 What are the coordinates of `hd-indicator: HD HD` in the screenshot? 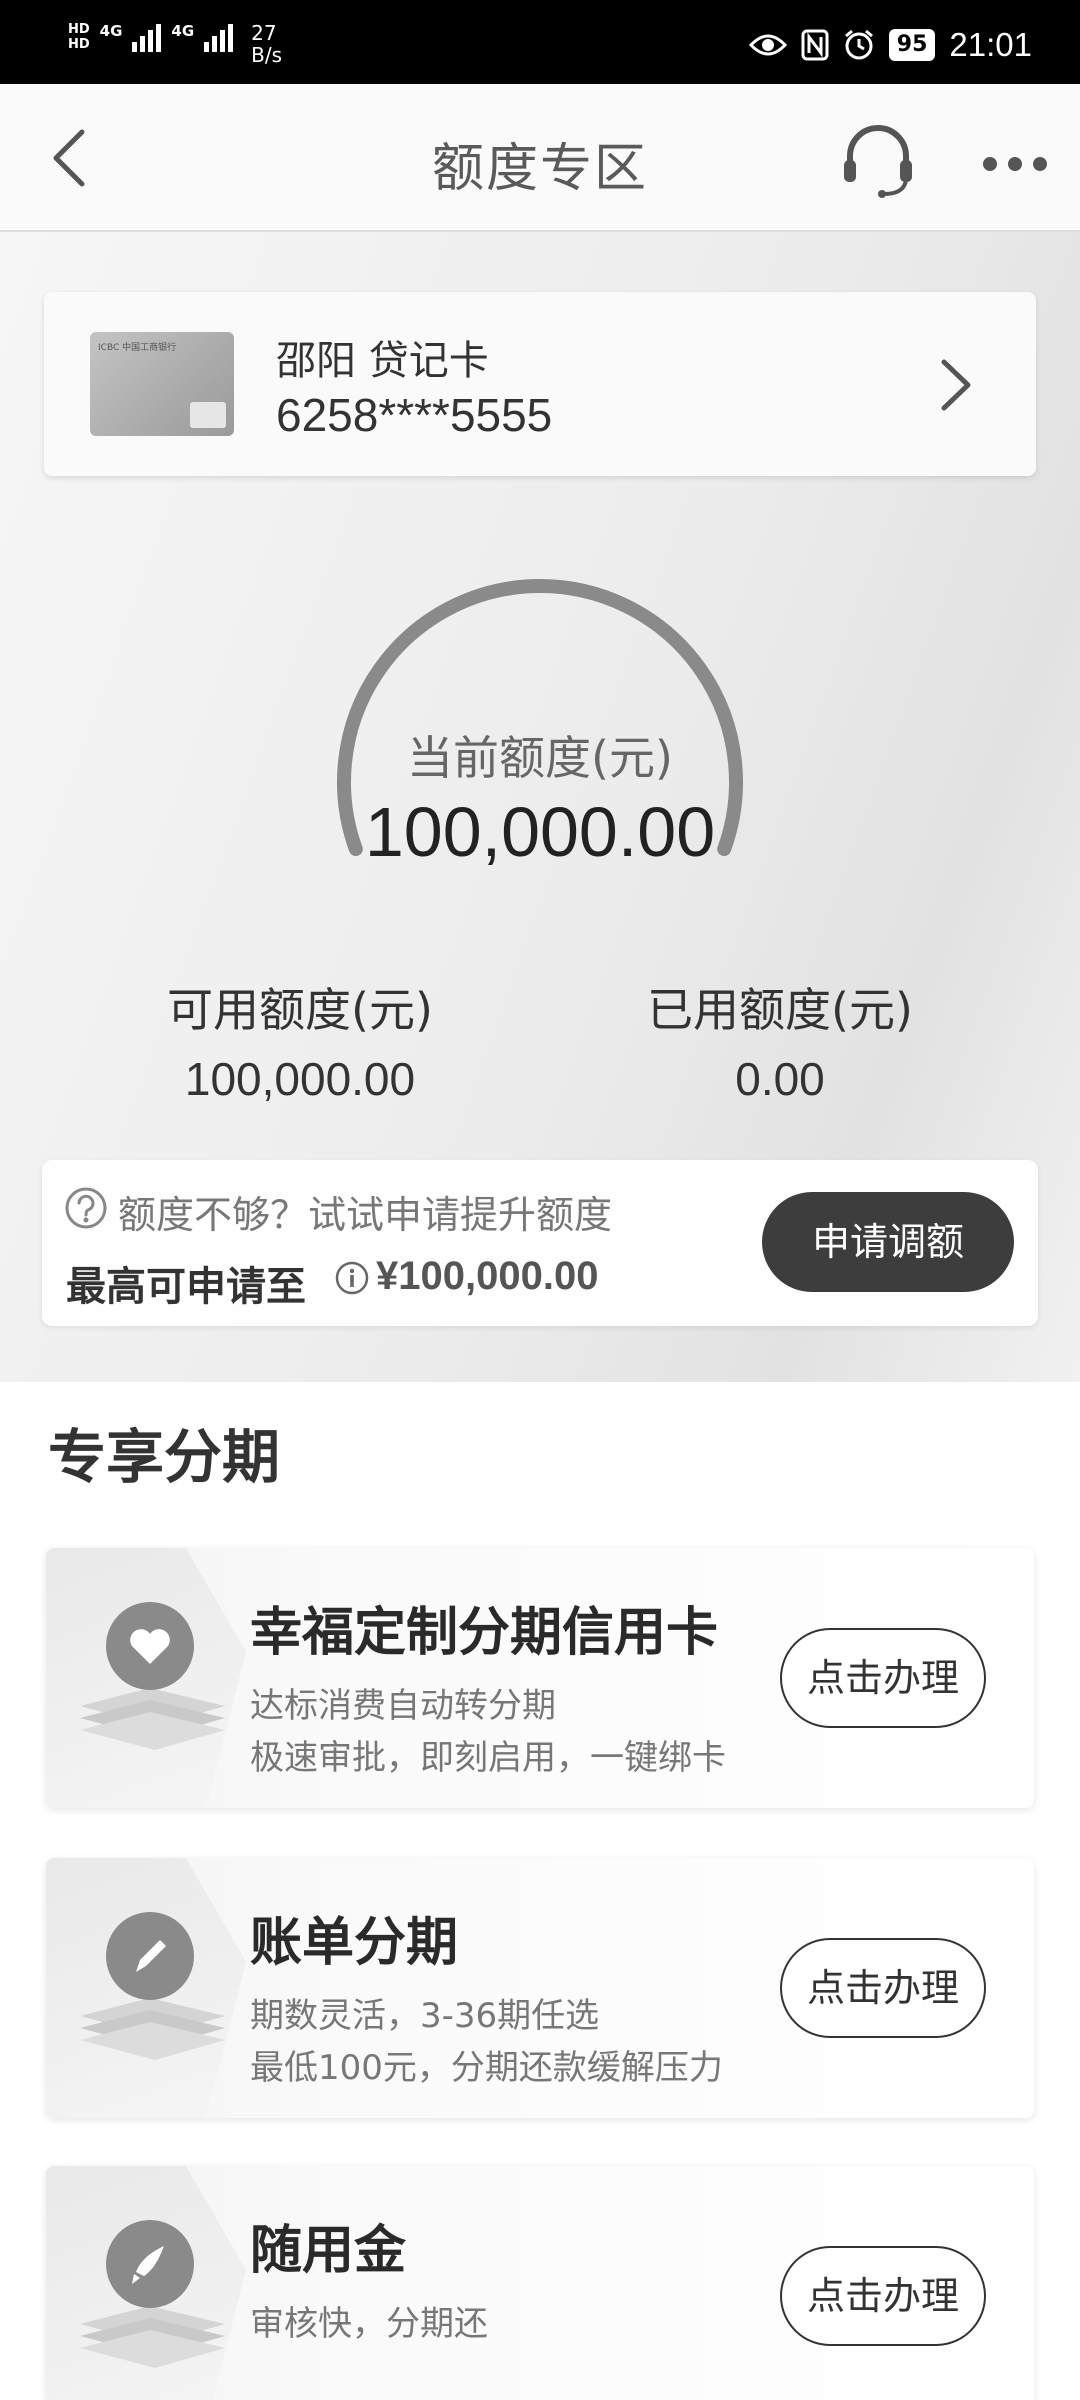 It's located at (79, 37).